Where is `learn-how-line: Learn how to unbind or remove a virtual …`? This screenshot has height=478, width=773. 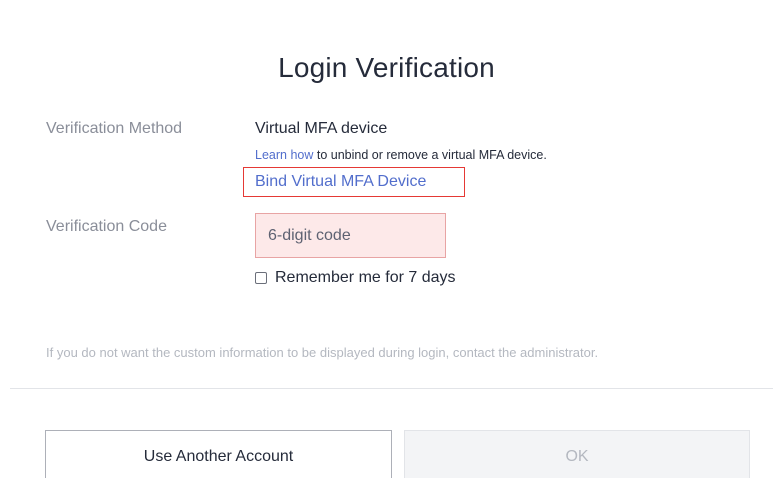
learn-how-line: Learn how to unbind or remove a virtual … is located at coordinates (401, 155).